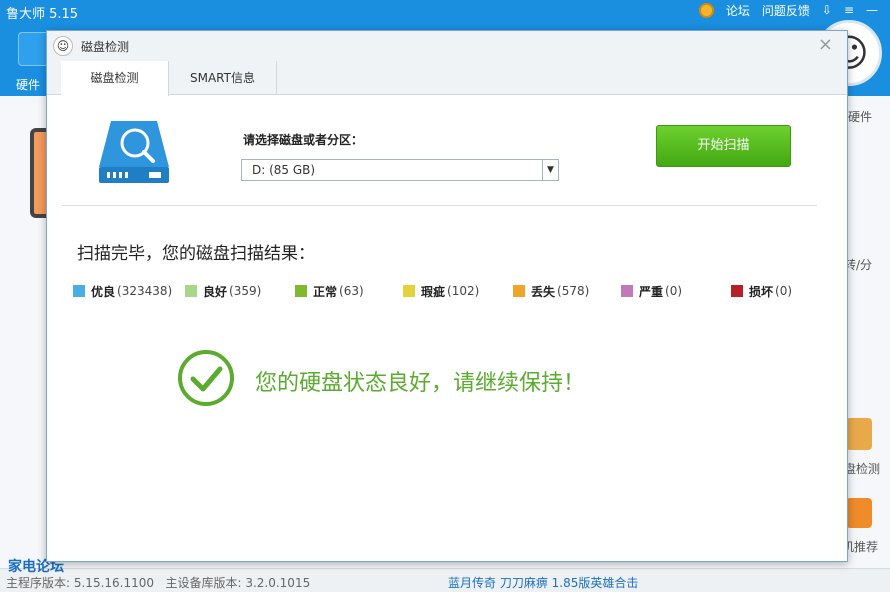 The width and height of the screenshot is (890, 592). What do you see at coordinates (238, 583) in the screenshot?
I see `db-version: 主设备库版本: 3.2.0.1015` at bounding box center [238, 583].